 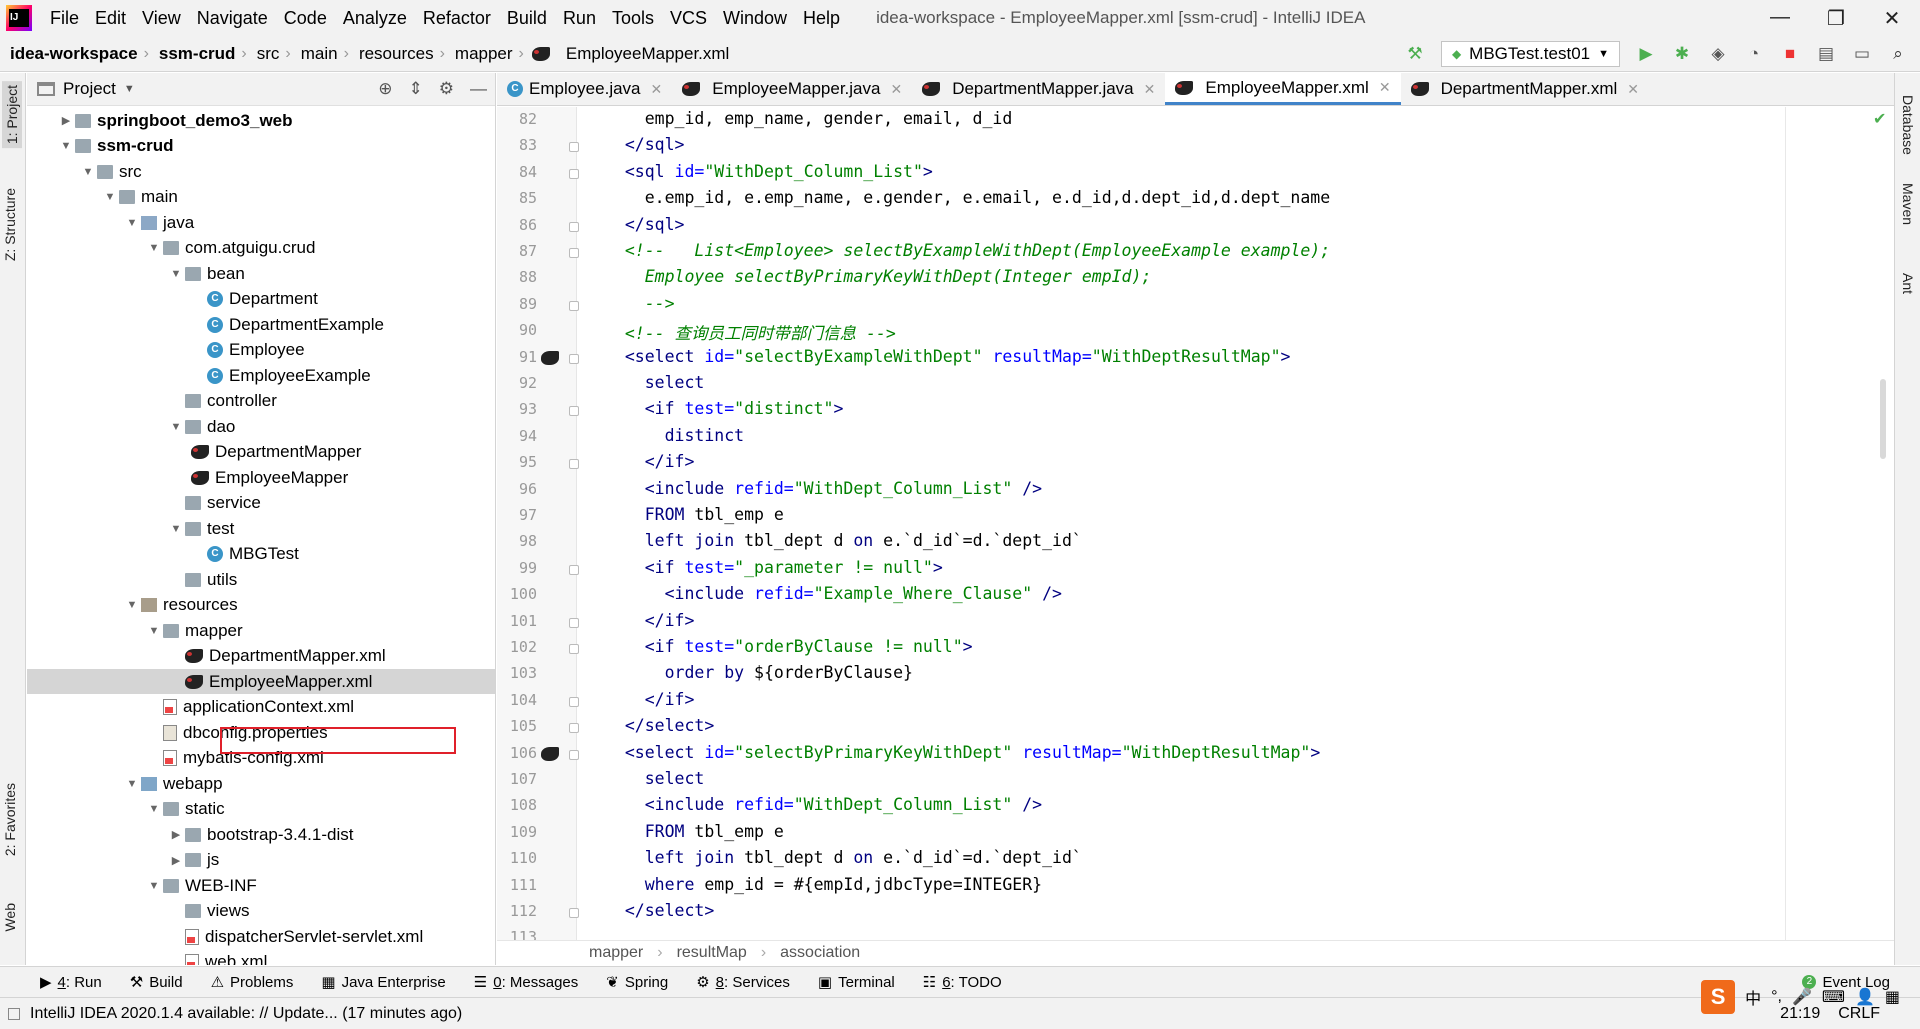 What do you see at coordinates (261, 957) in the screenshot?
I see `tree-item: web.xml` at bounding box center [261, 957].